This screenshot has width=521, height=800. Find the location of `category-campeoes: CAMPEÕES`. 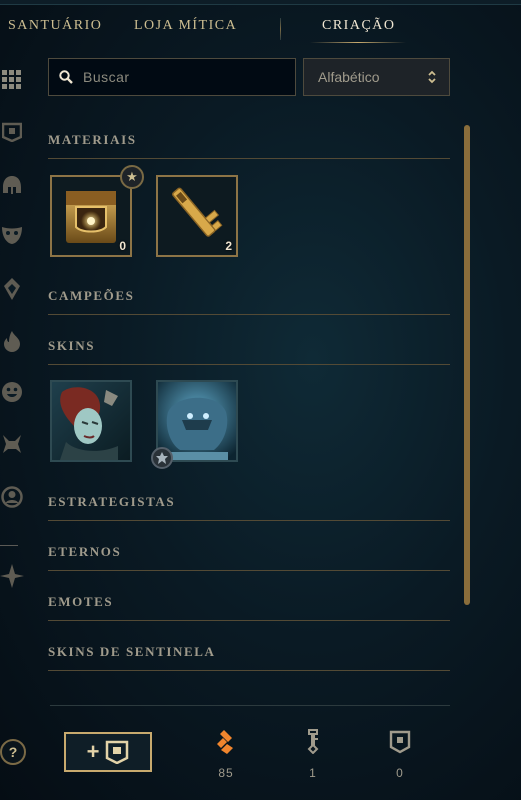

category-campeoes: CAMPEÕES is located at coordinates (249, 301).